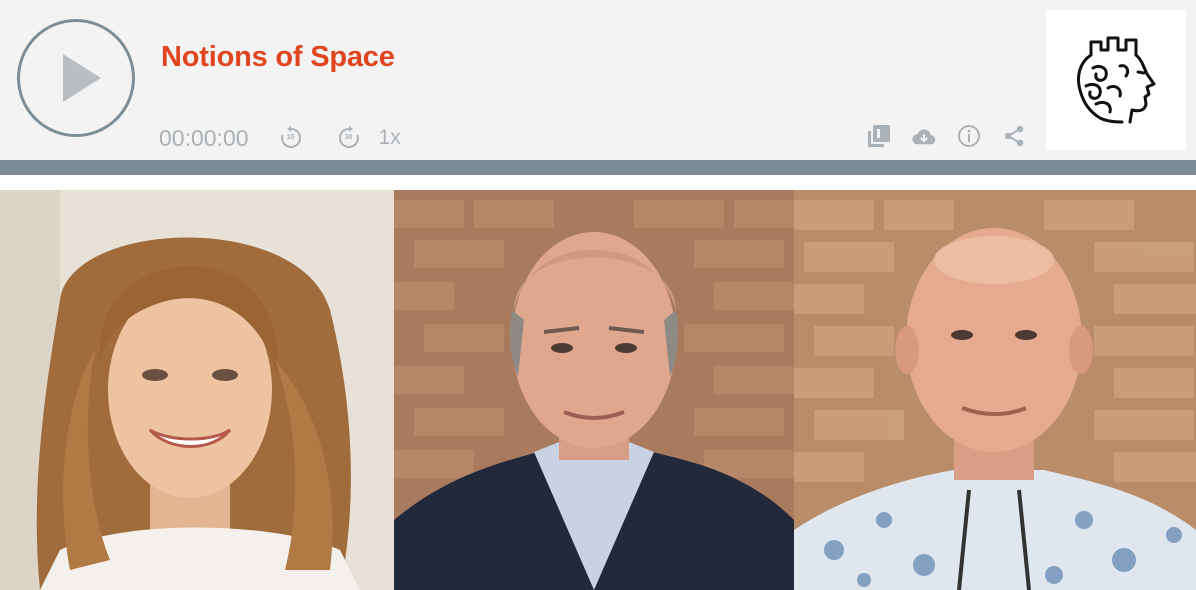 The image size is (1196, 590). I want to click on info-button, so click(969, 136).